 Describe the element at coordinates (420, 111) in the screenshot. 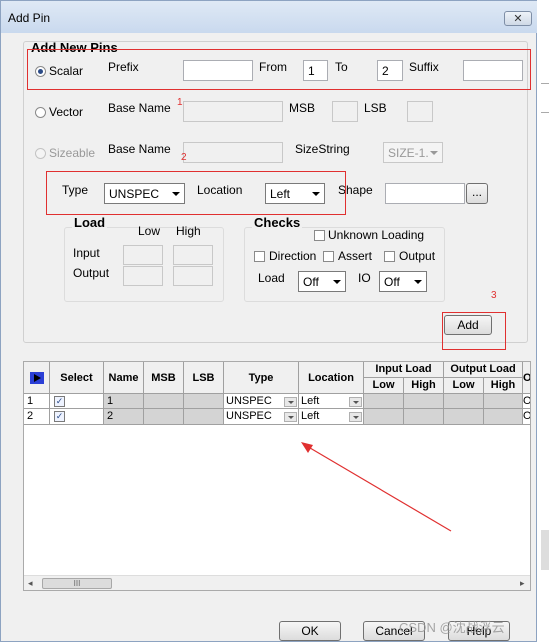

I see `lsb-input` at that location.